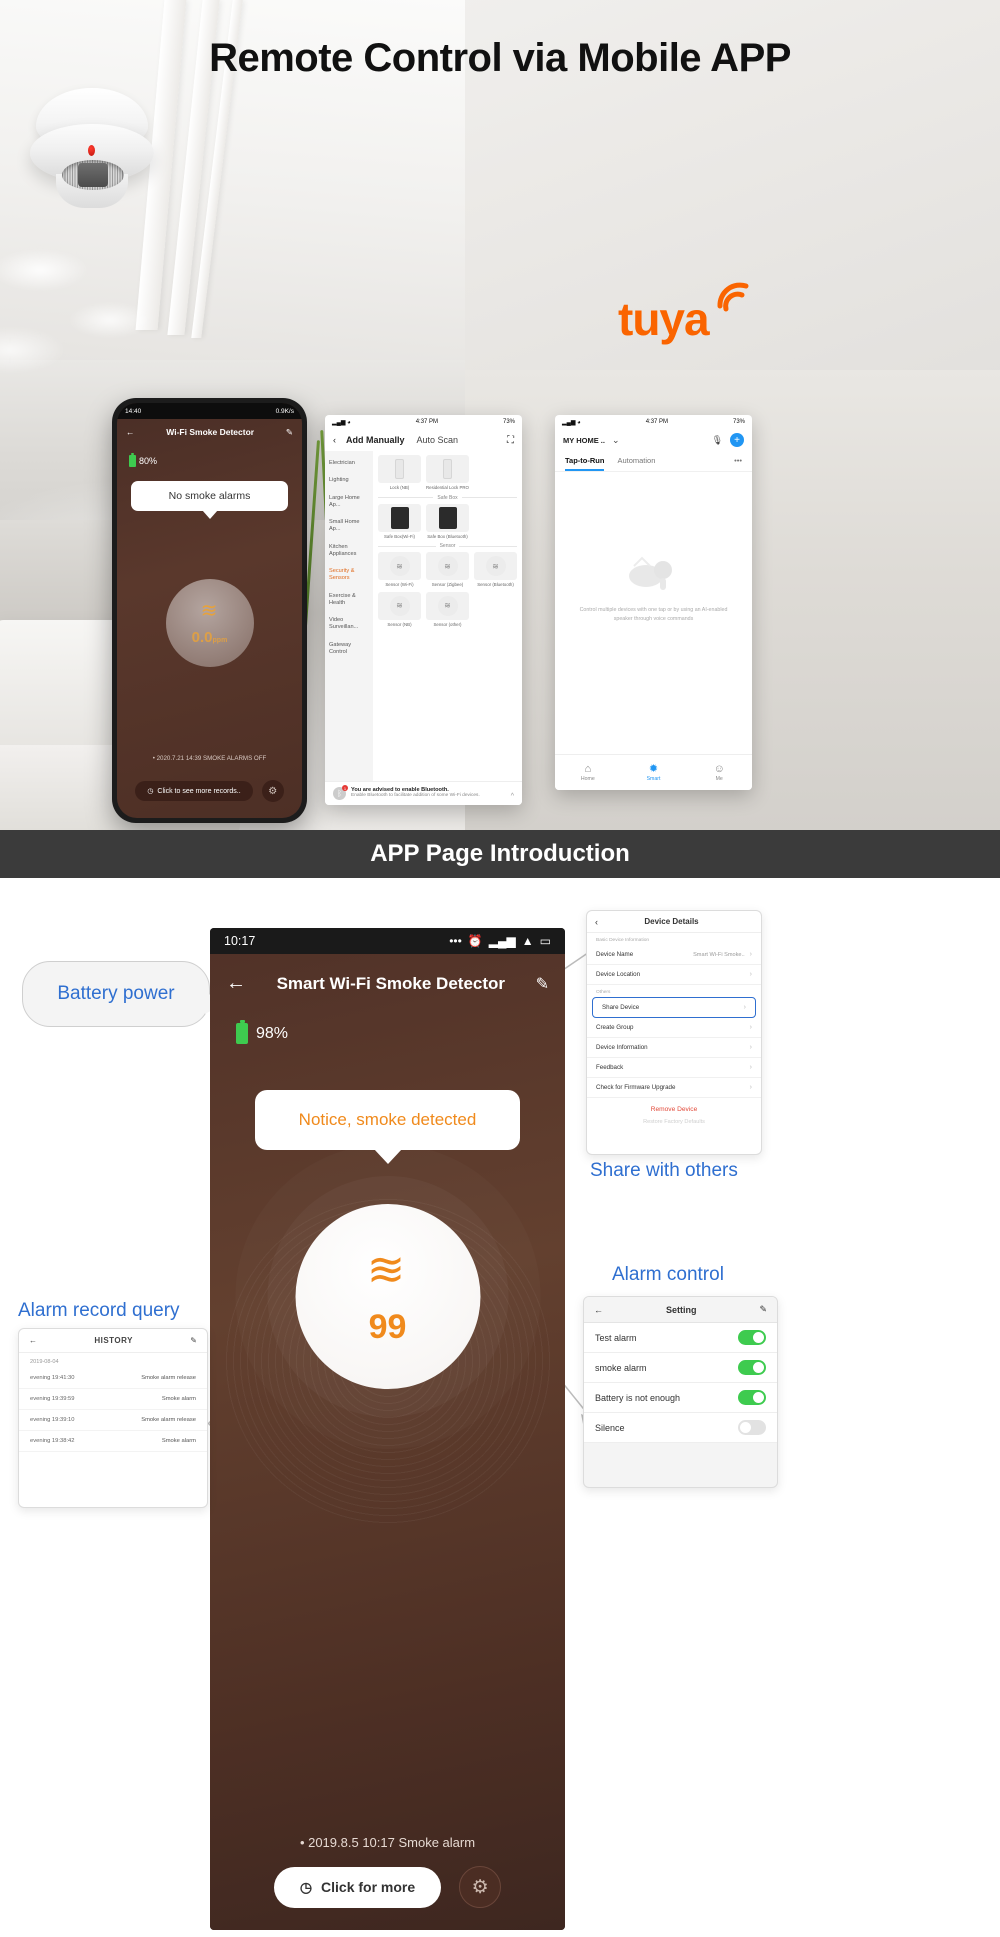 The width and height of the screenshot is (1000, 1937). What do you see at coordinates (680, 1398) in the screenshot?
I see `setting-row-battery: Battery is not enough` at bounding box center [680, 1398].